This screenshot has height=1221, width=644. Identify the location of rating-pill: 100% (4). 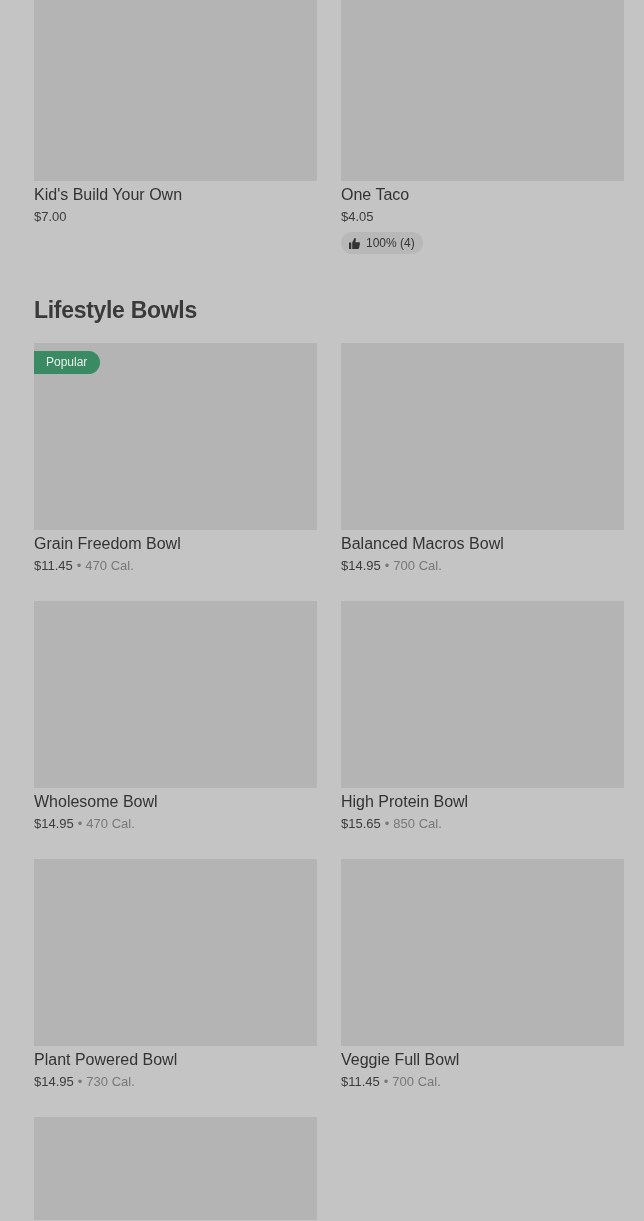
(382, 243).